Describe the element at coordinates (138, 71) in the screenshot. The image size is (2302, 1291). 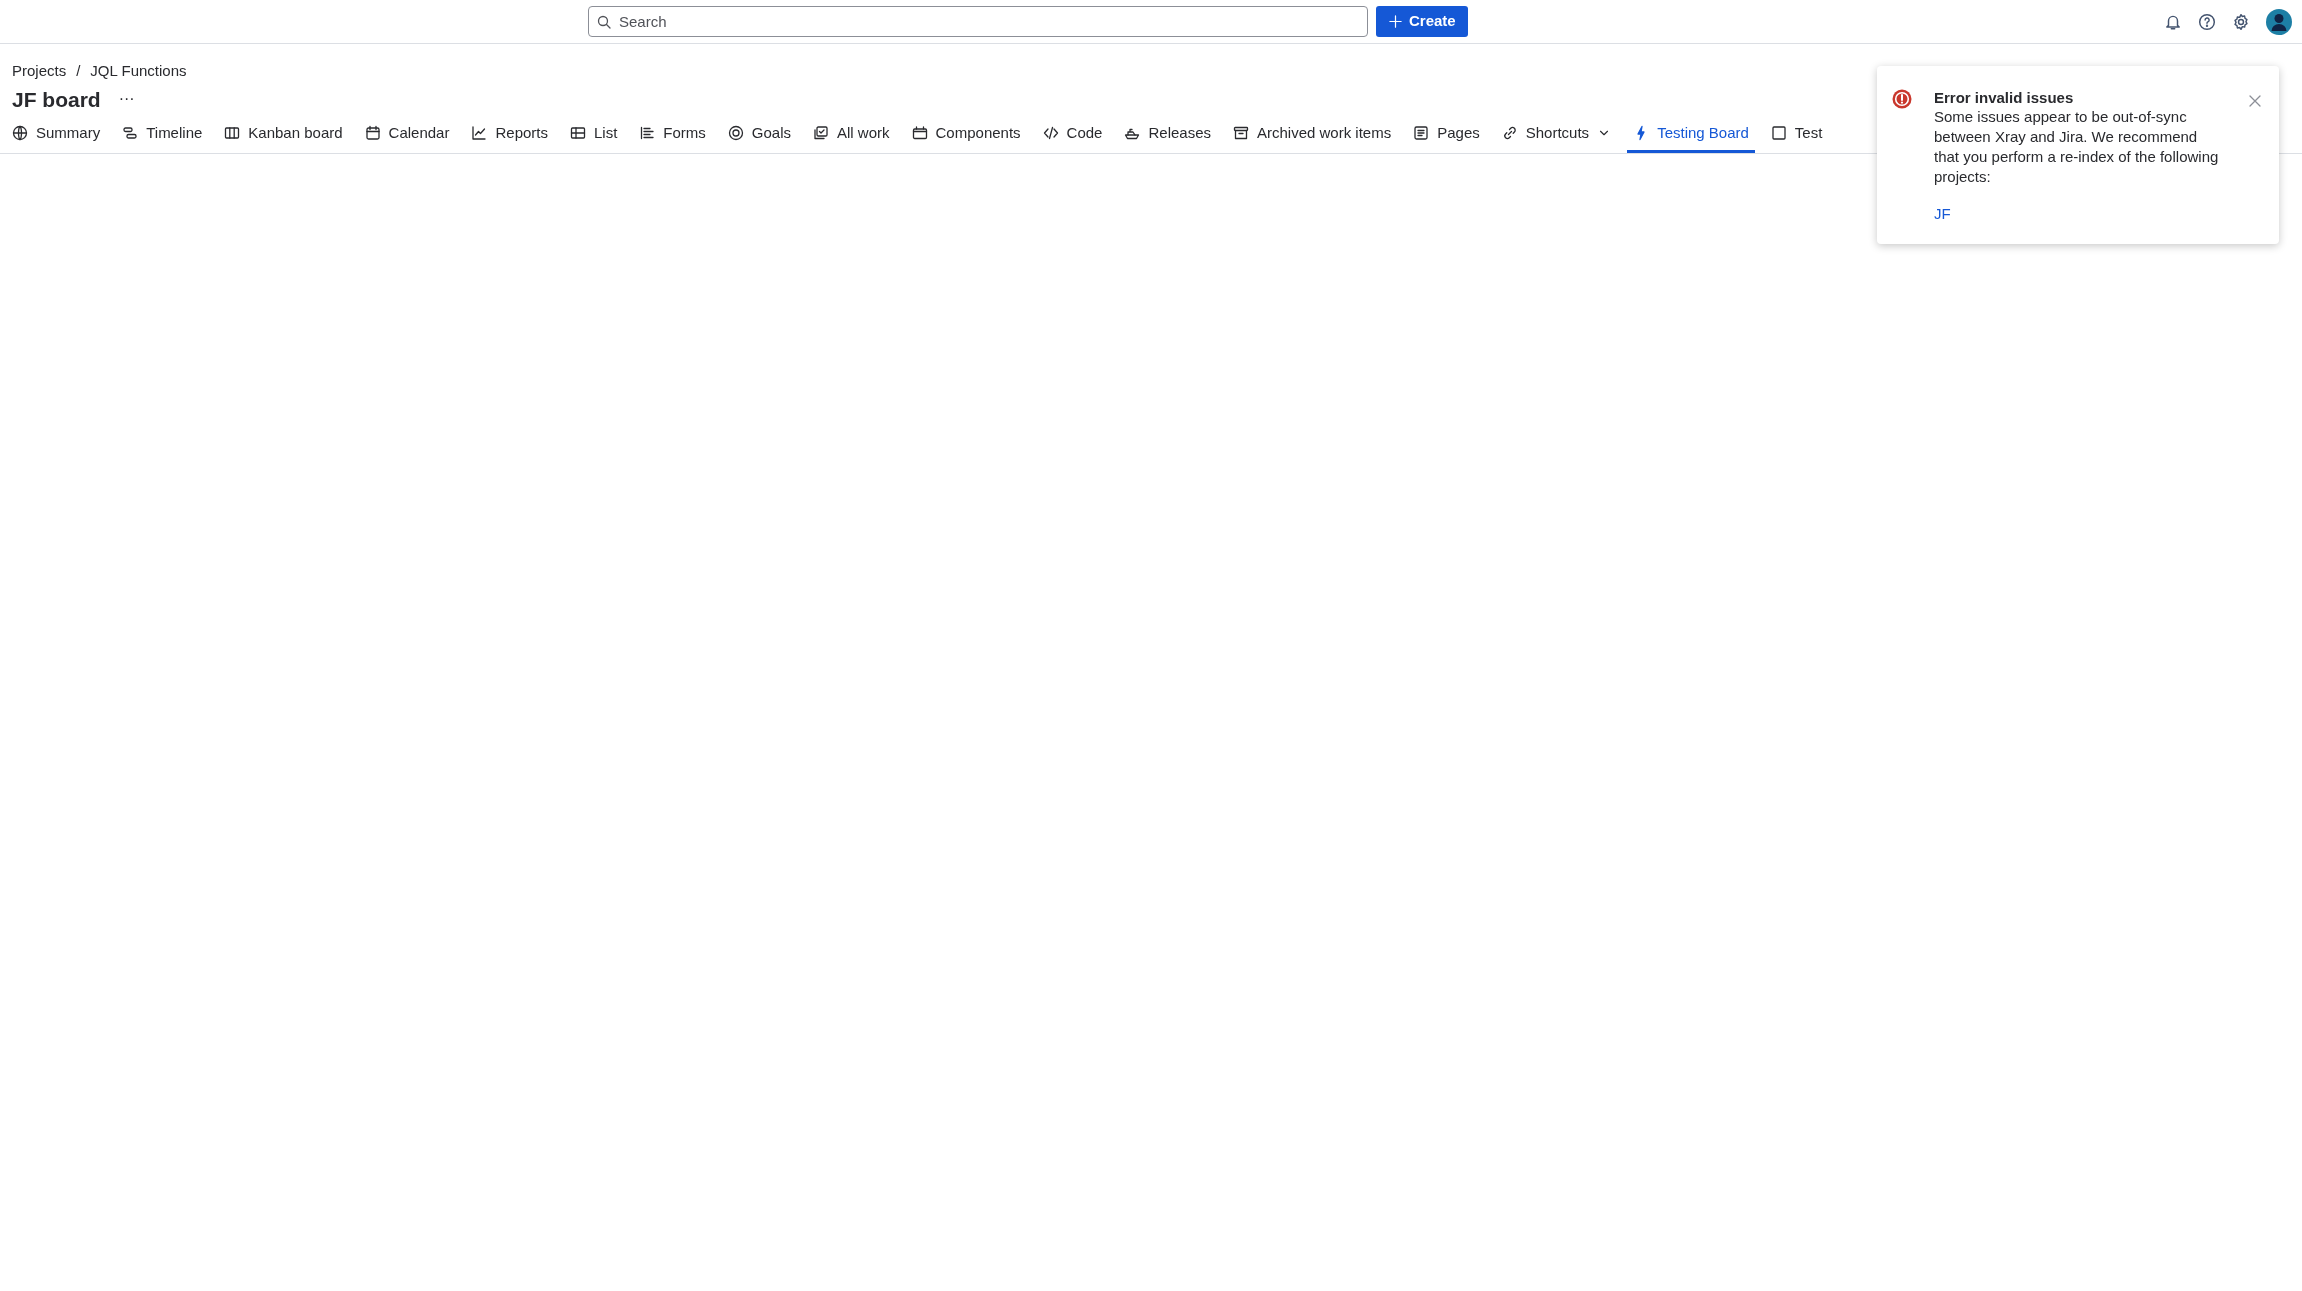
I see `breadcrumb-link: JQL Functions` at that location.